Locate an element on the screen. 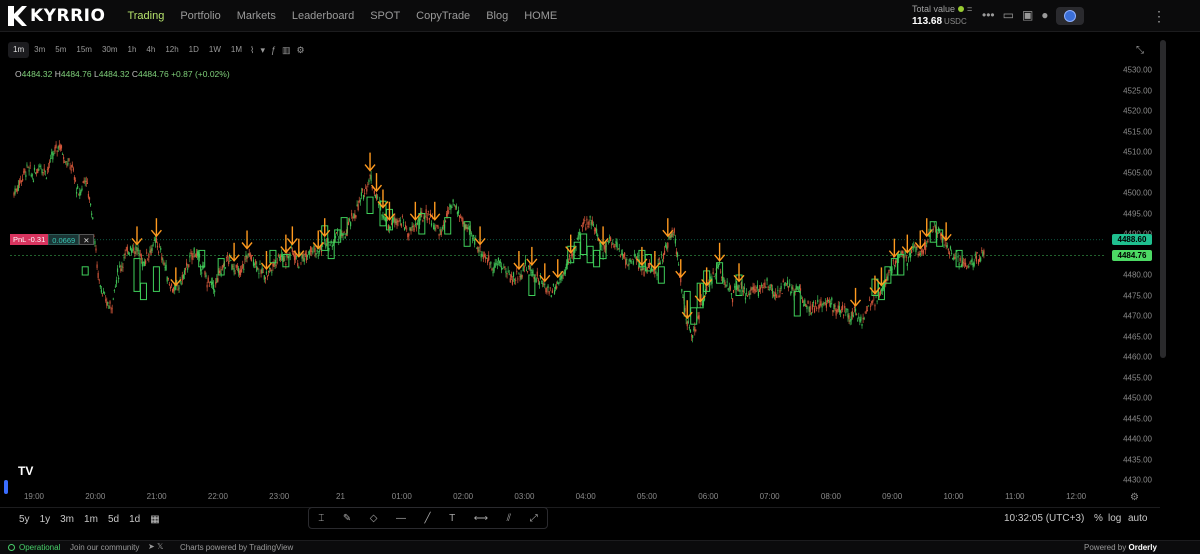 Image resolution: width=1200 pixels, height=554 pixels. timeframe-3m: 3m is located at coordinates (39, 50).